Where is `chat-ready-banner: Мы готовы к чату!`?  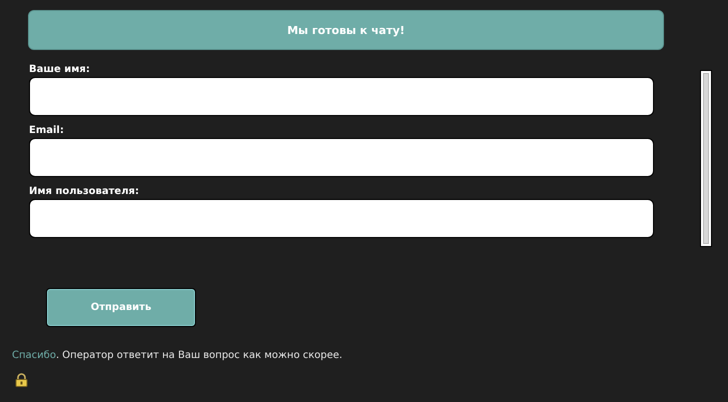
chat-ready-banner: Мы готовы к чату! is located at coordinates (346, 30).